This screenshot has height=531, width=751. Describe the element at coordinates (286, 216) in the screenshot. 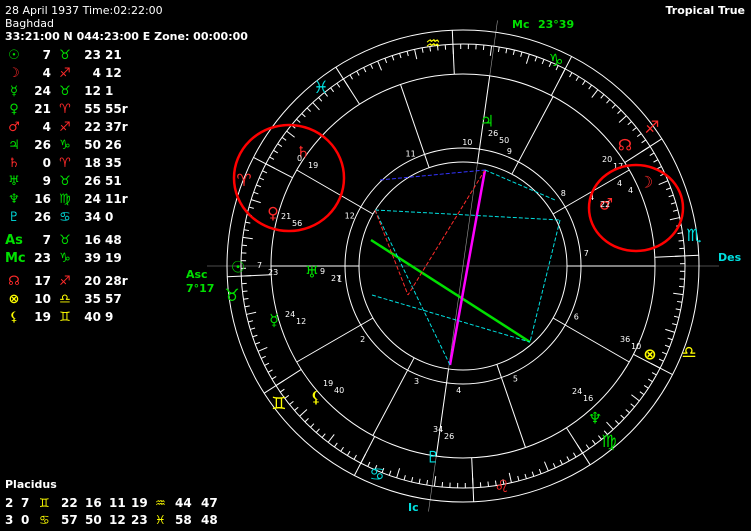

I see `chart-planet-degree: 21` at that location.